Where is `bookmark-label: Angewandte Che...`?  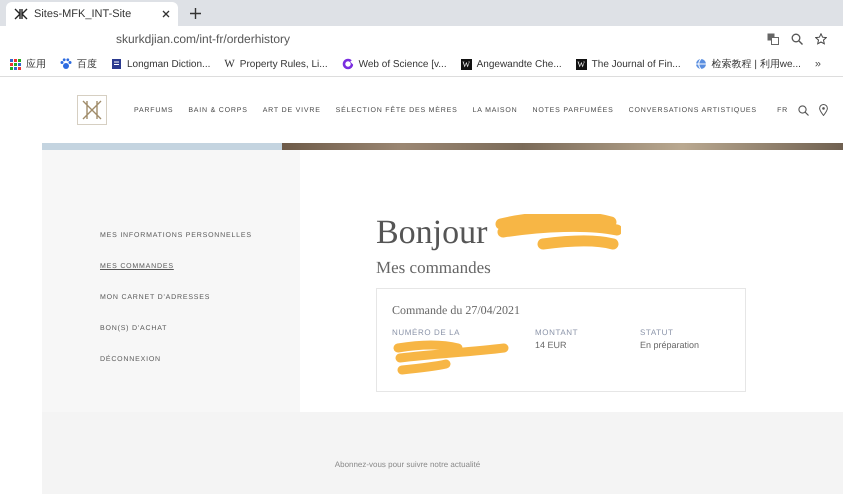 bookmark-label: Angewandte Che... is located at coordinates (519, 64).